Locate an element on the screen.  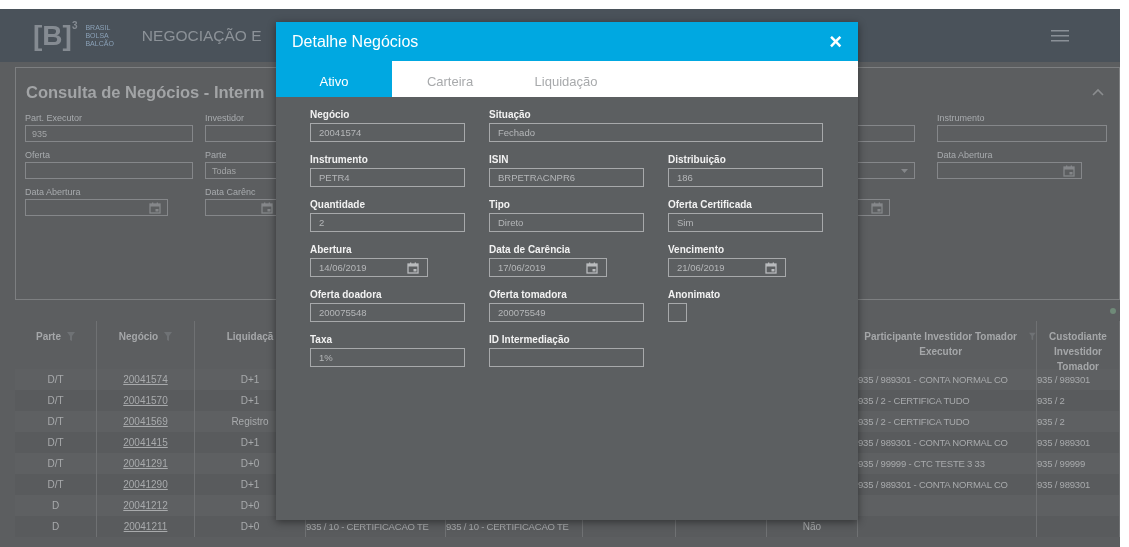
field-label: Taxa is located at coordinates (322, 340).